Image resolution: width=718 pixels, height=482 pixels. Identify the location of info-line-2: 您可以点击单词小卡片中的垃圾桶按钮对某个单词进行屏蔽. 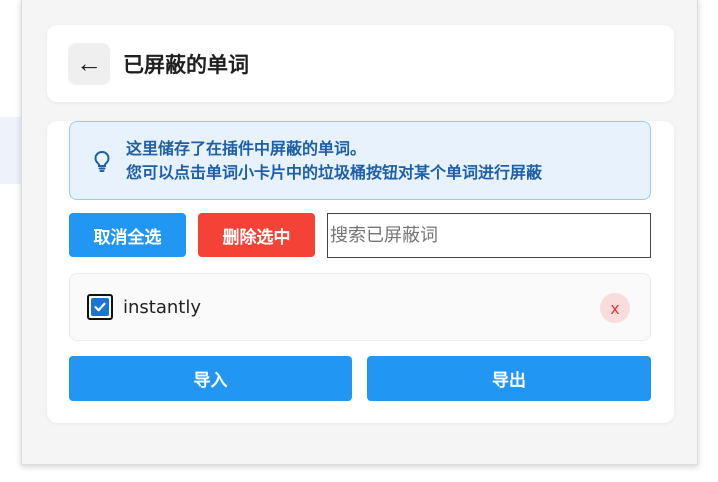
(334, 172).